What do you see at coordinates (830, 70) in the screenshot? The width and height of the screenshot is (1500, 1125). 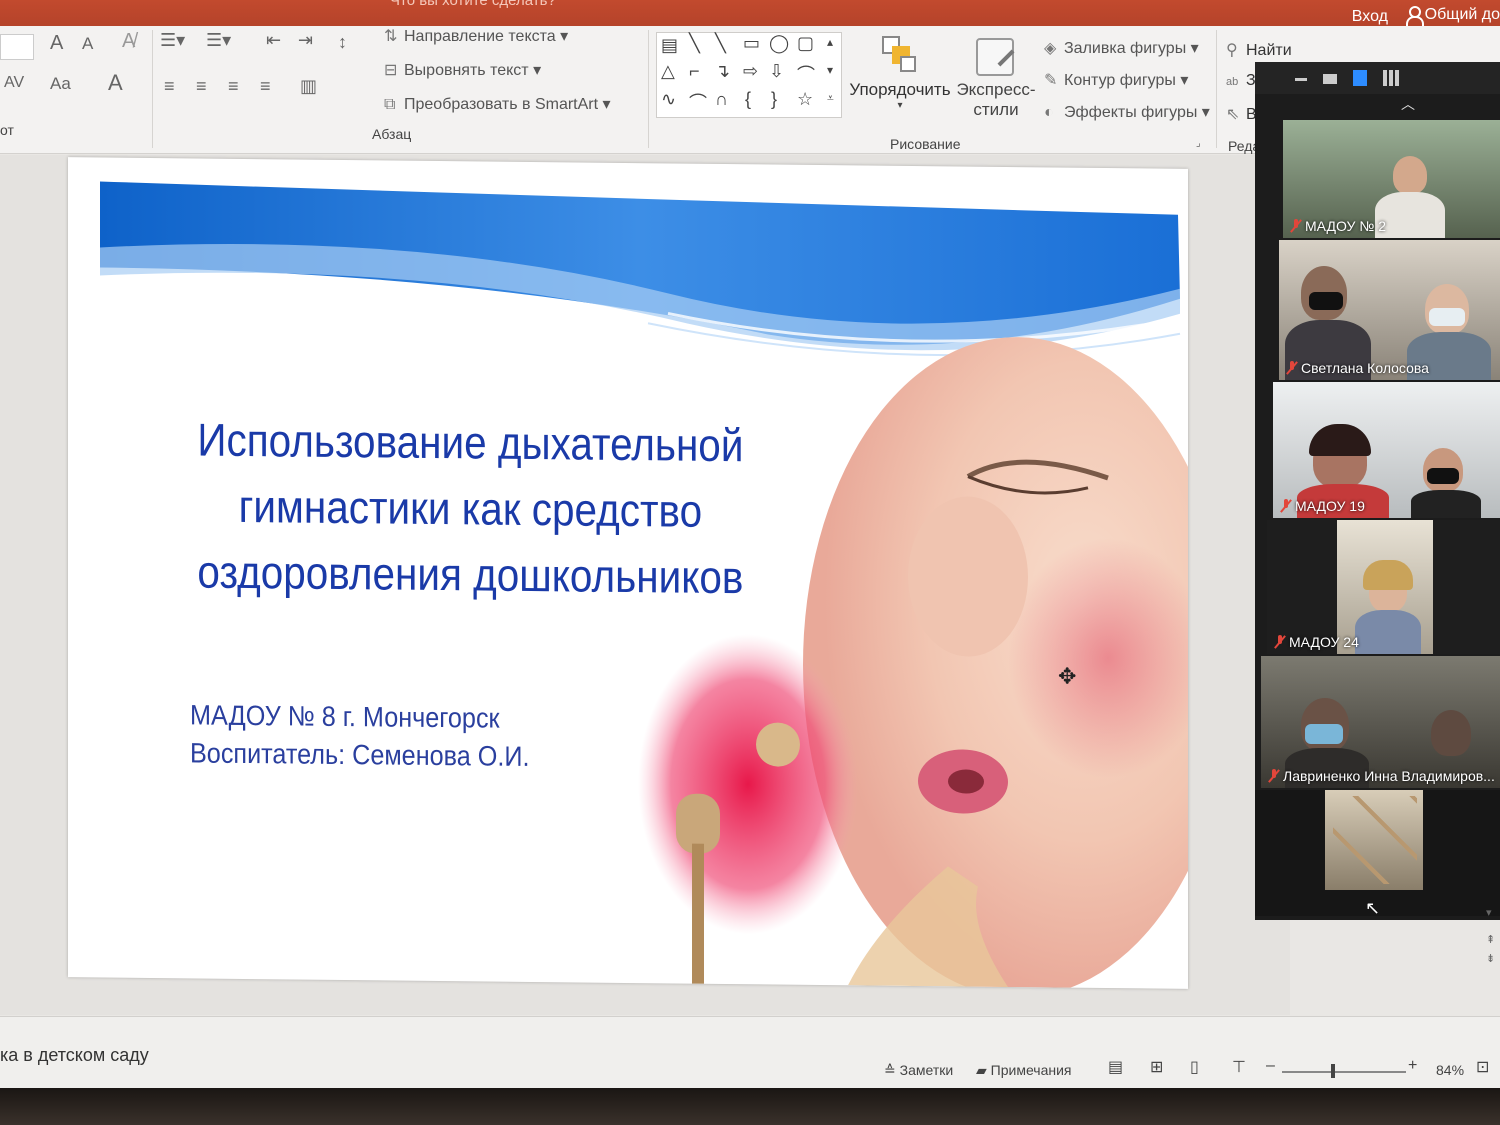 I see `gallery-scroll-down-icon: ▾` at bounding box center [830, 70].